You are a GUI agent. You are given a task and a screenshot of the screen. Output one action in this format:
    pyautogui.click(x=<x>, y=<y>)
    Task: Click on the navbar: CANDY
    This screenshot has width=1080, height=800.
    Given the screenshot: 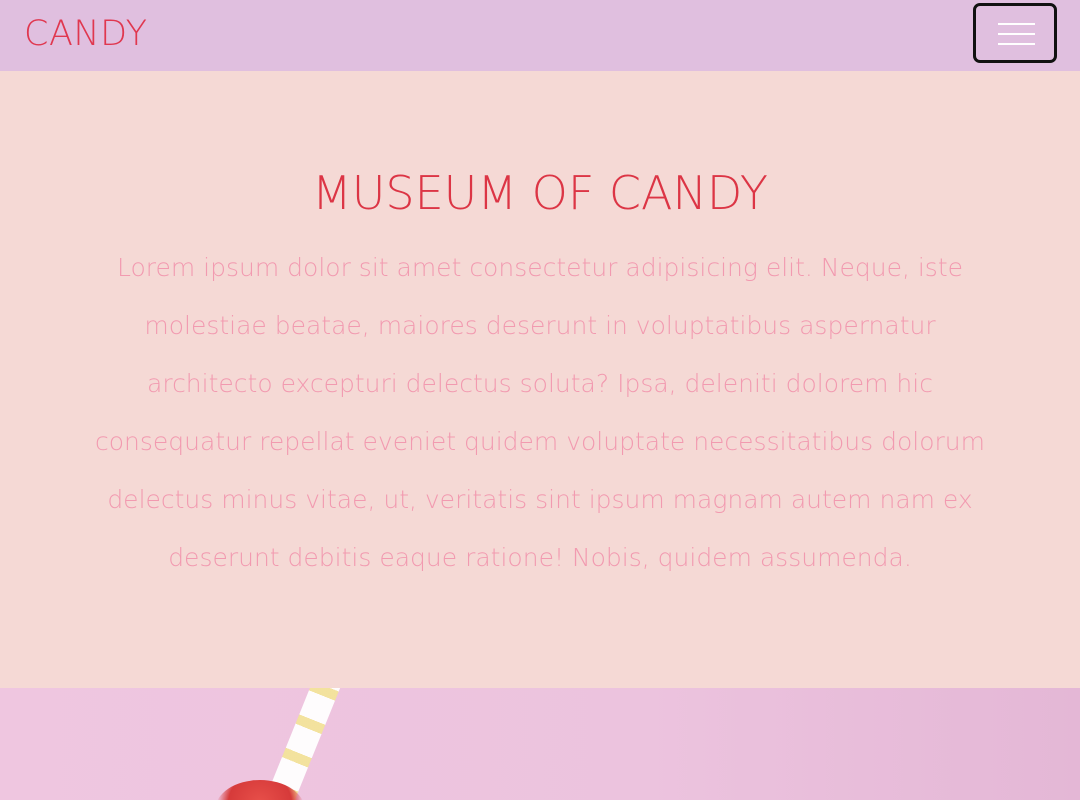 What is the action you would take?
    pyautogui.click(x=540, y=35)
    